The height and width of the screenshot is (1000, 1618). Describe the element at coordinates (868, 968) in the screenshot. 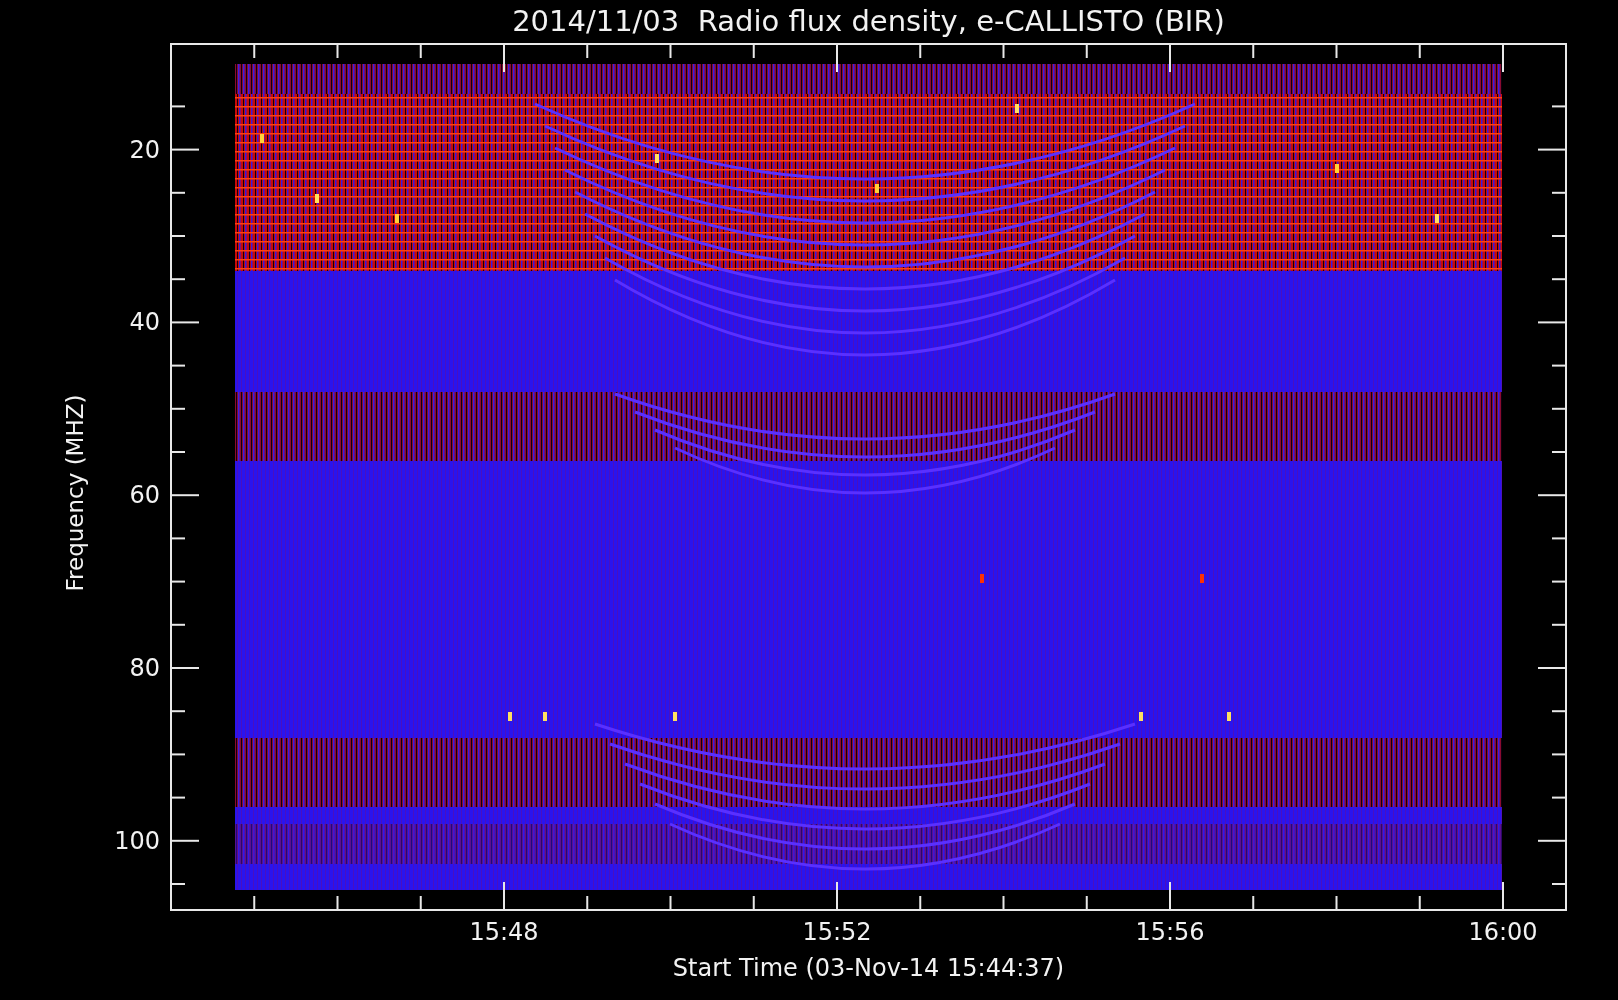

I see `axis-label: Start Time (03-Nov-14 15:44:37)` at that location.